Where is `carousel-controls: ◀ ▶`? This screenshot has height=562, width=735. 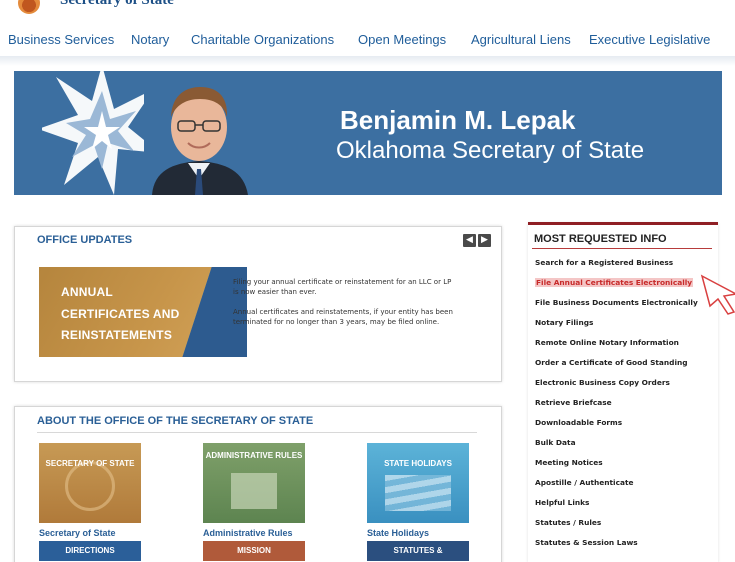 carousel-controls: ◀ ▶ is located at coordinates (477, 240).